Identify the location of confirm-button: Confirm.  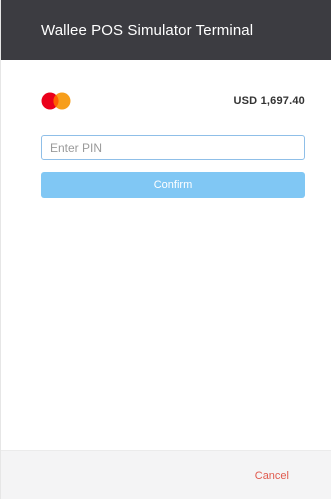
(173, 185).